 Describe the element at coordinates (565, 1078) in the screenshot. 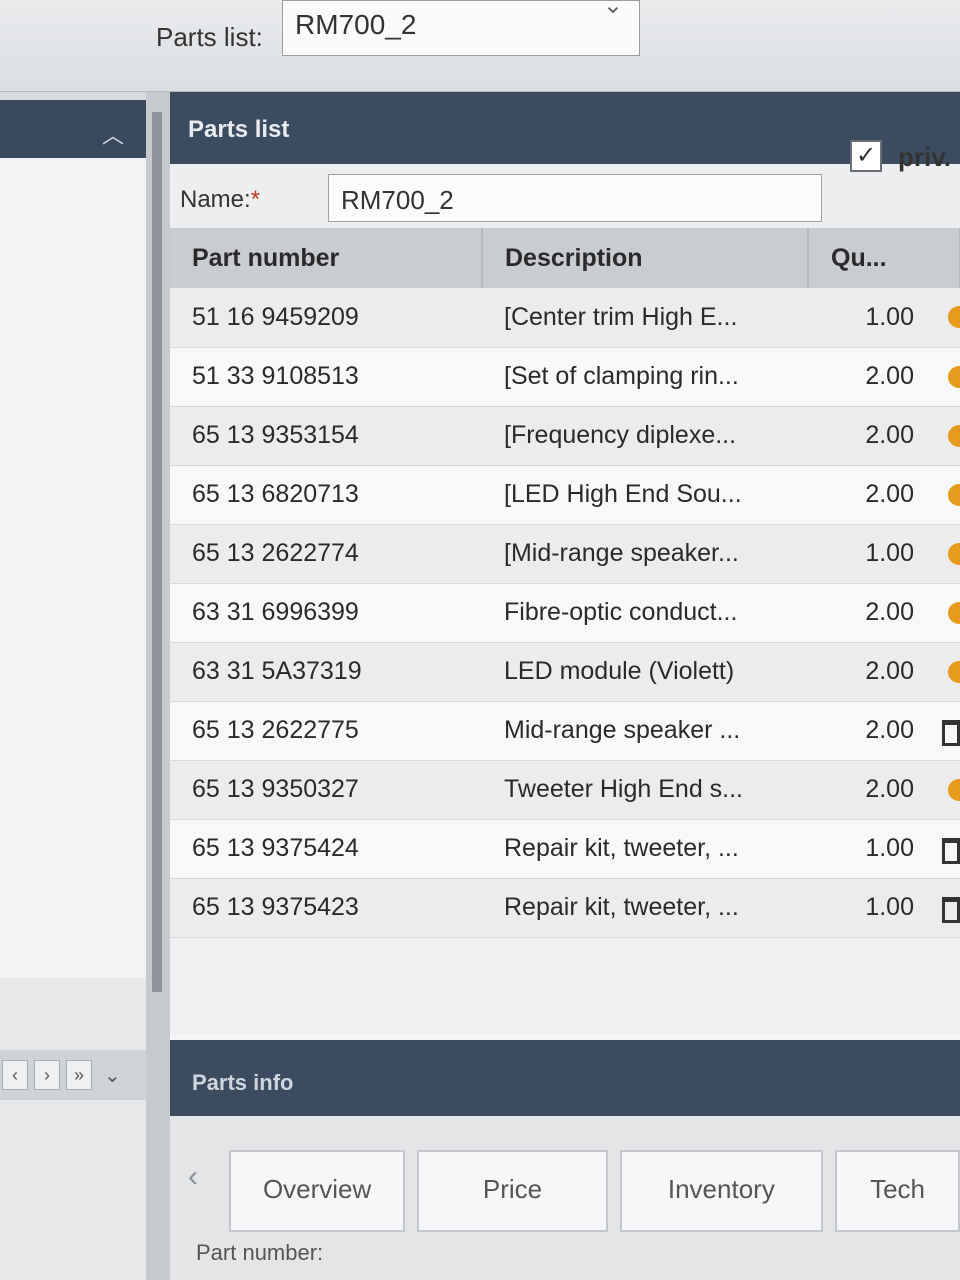

I see `parts-info-title: Parts info` at that location.